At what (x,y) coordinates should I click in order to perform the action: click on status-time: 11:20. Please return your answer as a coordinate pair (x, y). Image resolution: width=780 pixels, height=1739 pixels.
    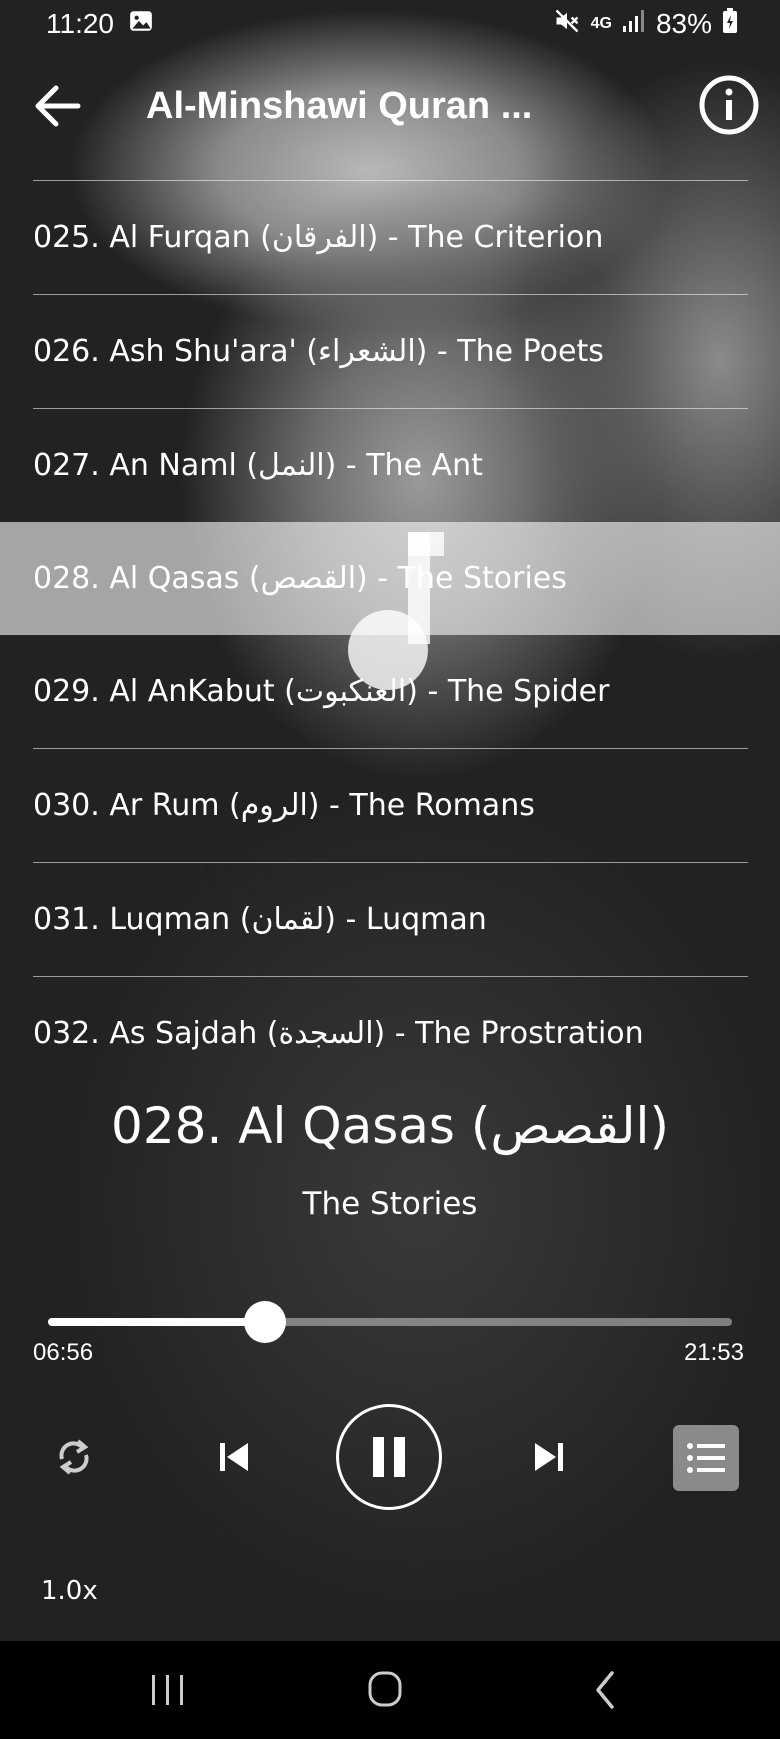
    Looking at the image, I should click on (80, 23).